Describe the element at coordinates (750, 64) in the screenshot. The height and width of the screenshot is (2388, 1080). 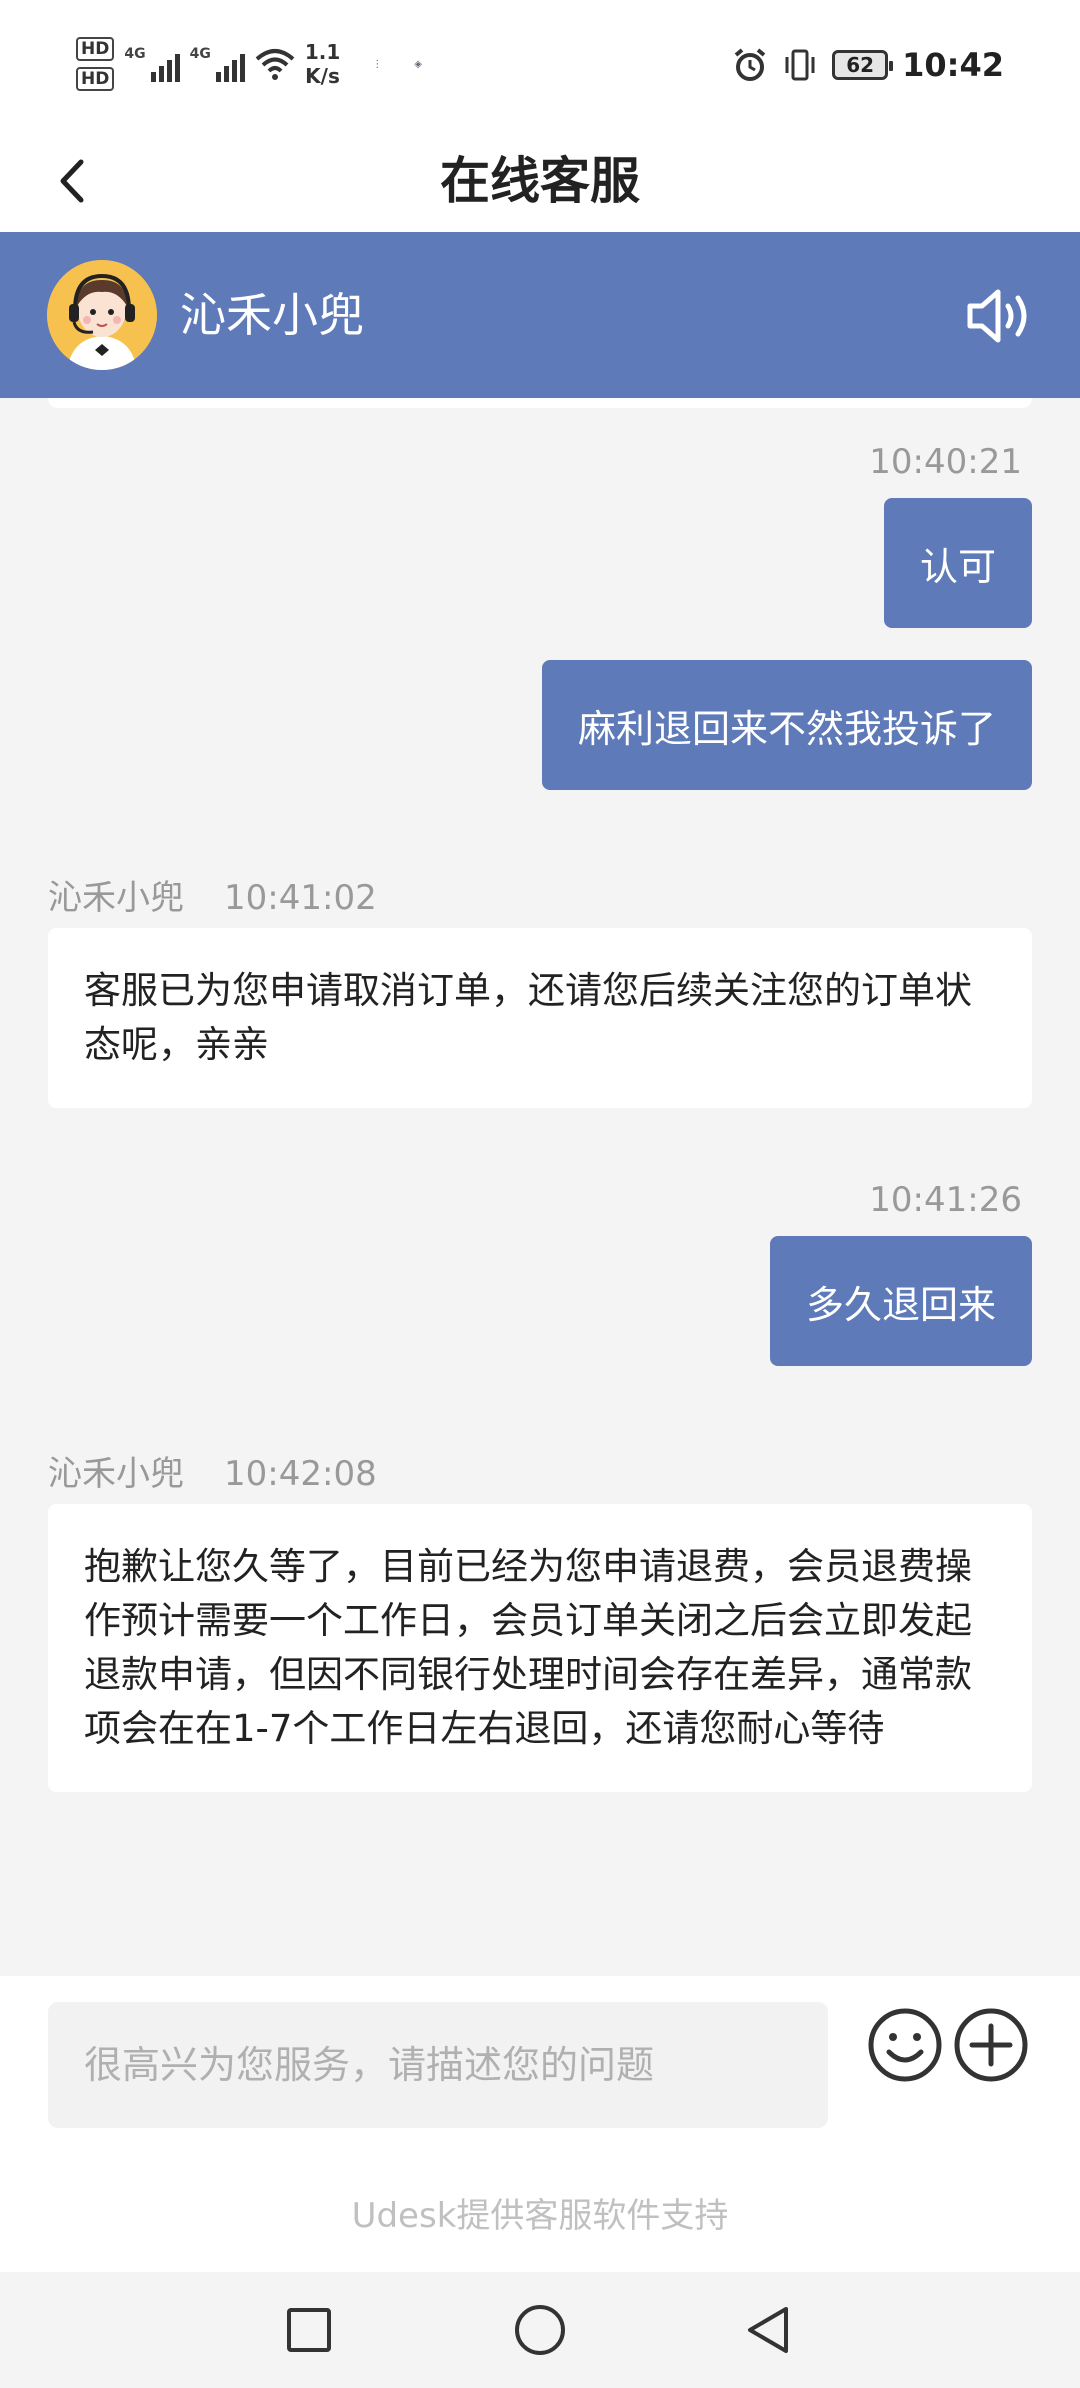
I see `alarm-icon` at that location.